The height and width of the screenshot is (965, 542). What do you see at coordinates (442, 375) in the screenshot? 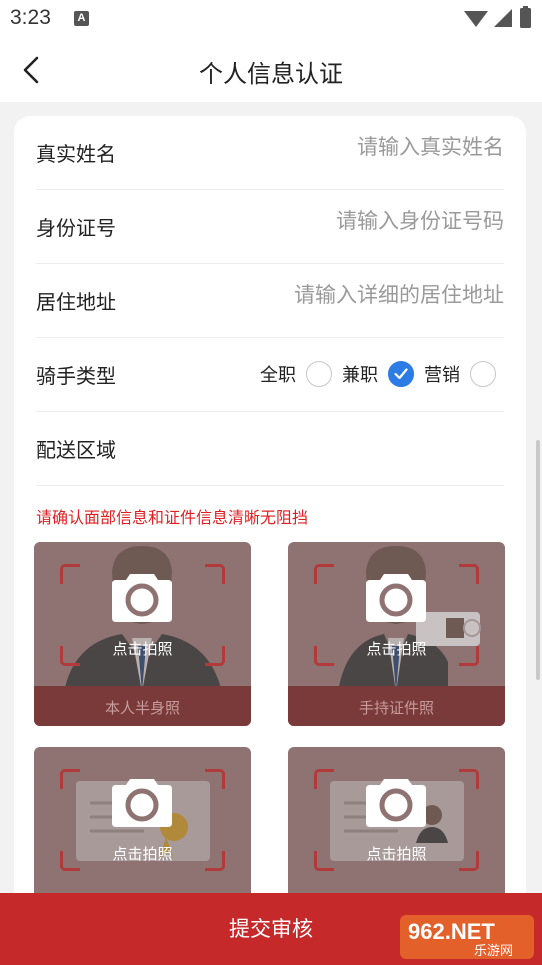
I see `radio-marketing-label: 营销` at bounding box center [442, 375].